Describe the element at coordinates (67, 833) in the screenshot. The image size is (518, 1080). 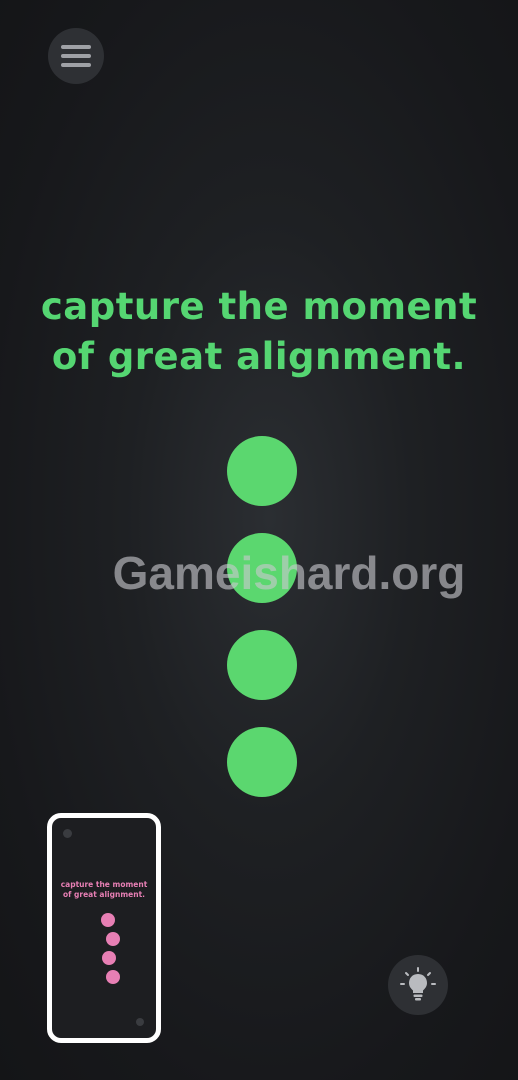
I see `preview-menu-icon` at that location.